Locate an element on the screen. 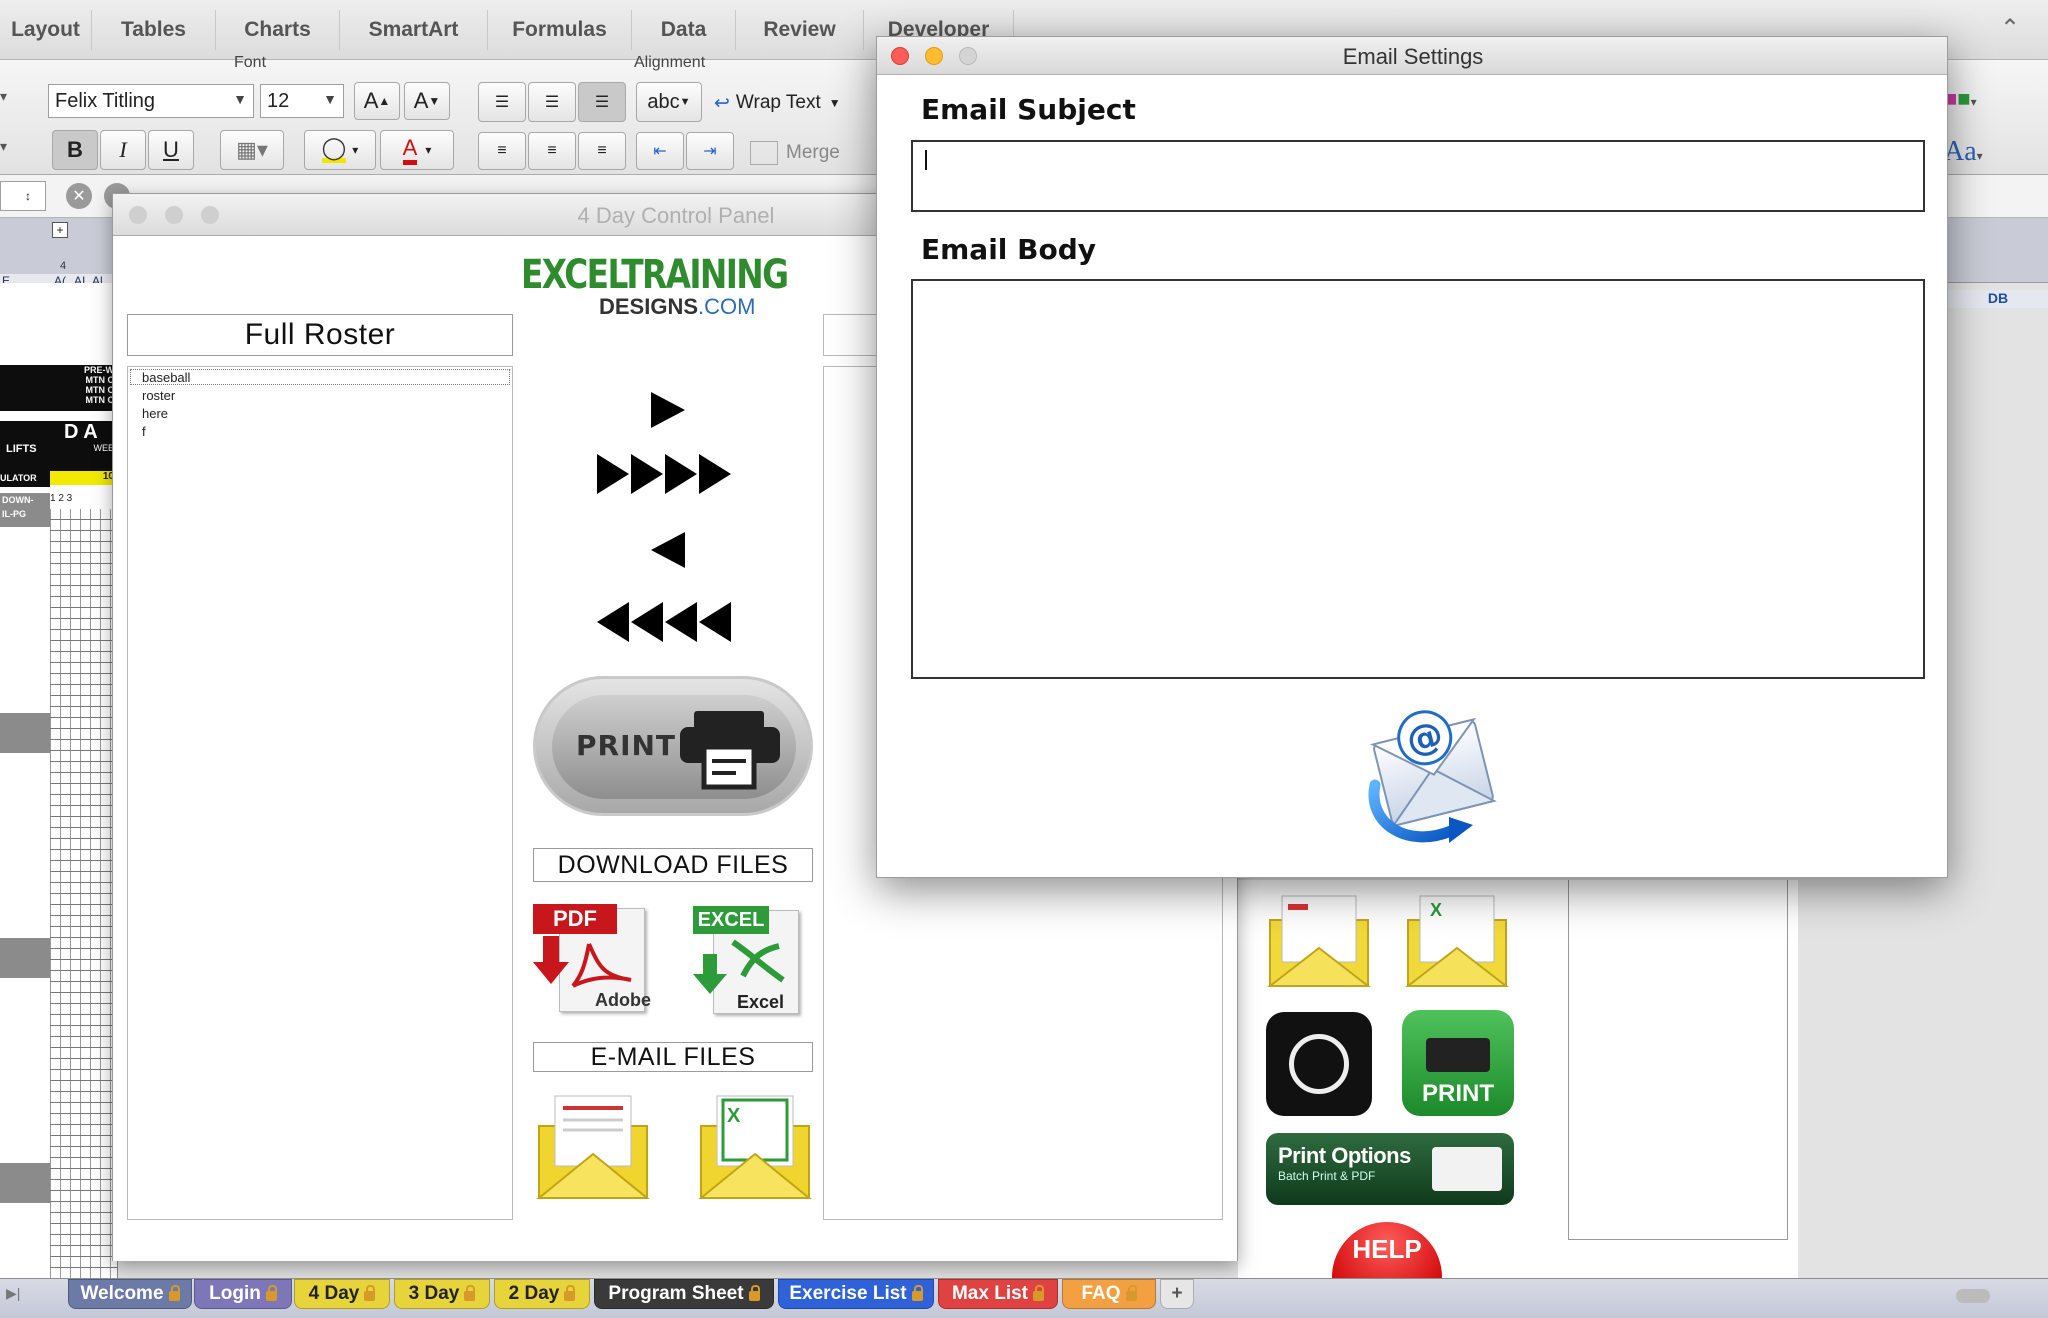 Image resolution: width=2048 pixels, height=1318 pixels. shrink-font-label: A is located at coordinates (421, 100).